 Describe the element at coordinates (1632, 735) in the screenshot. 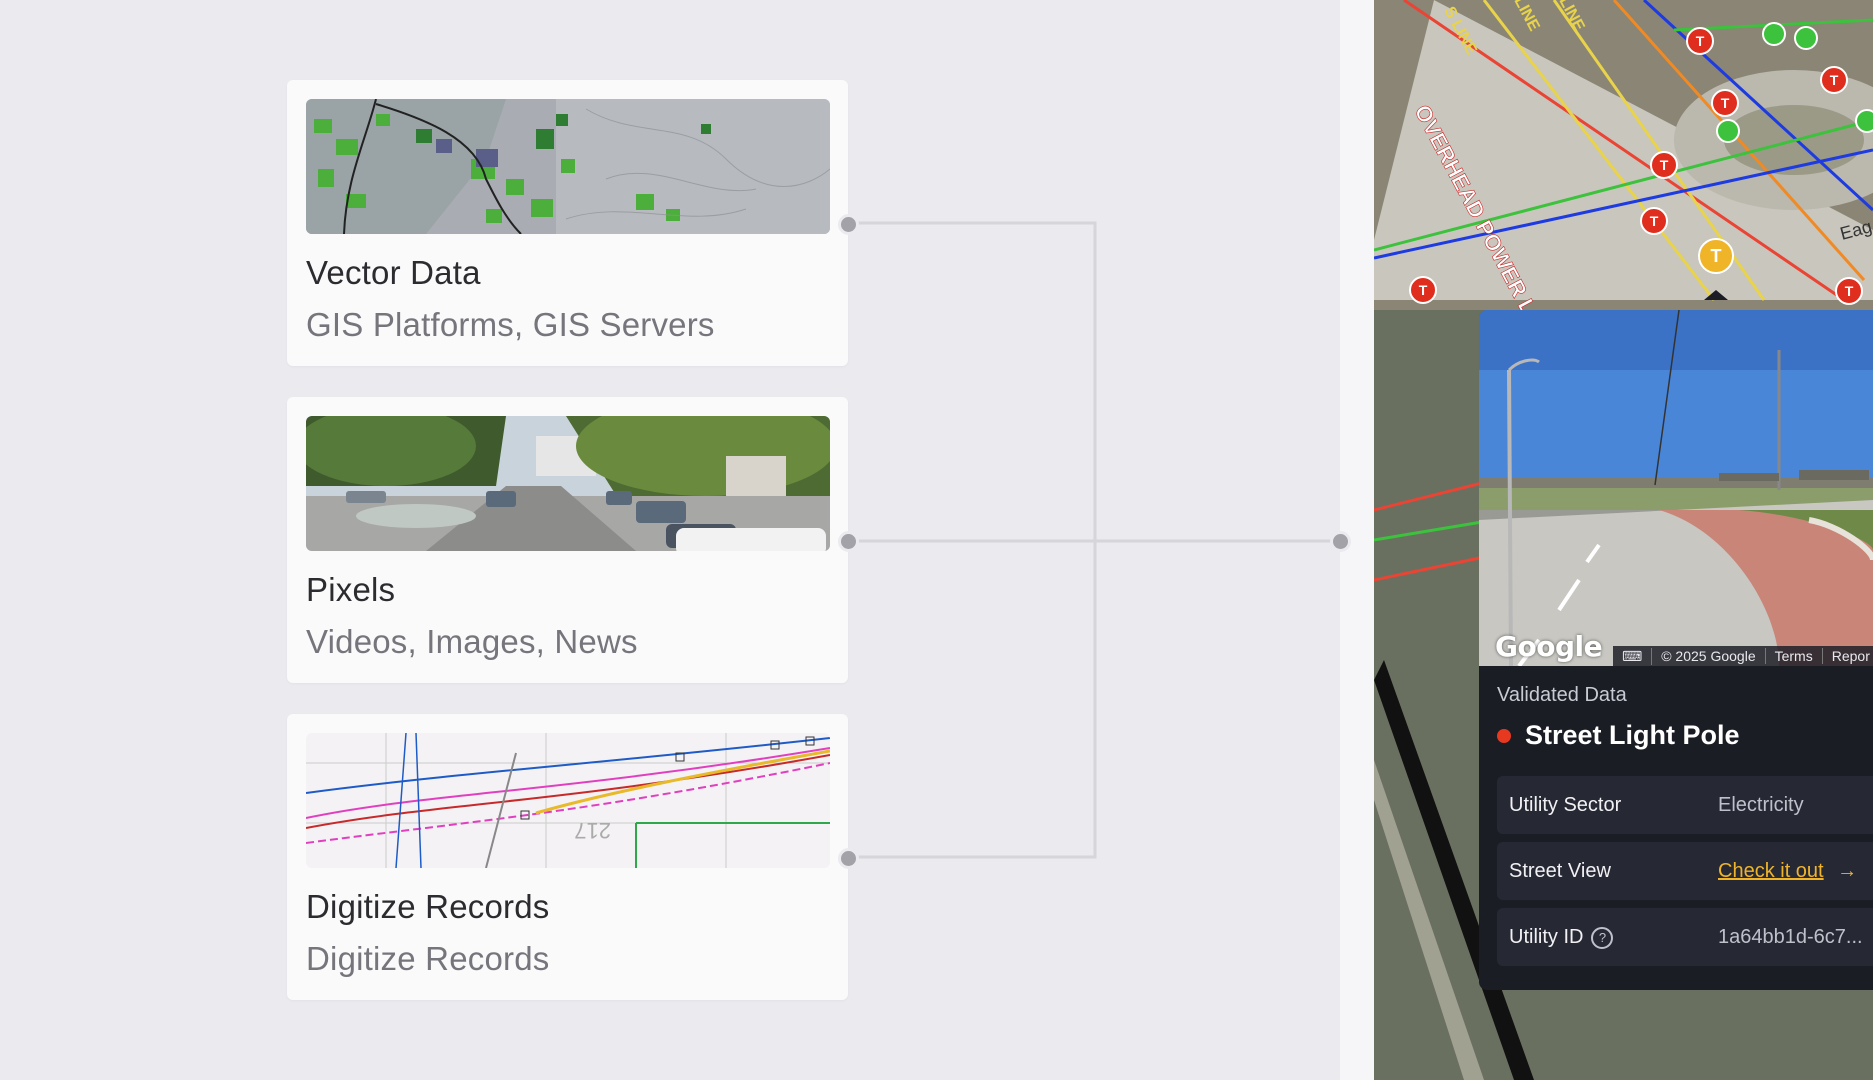

I see `feature-title: Street Light Pole` at that location.